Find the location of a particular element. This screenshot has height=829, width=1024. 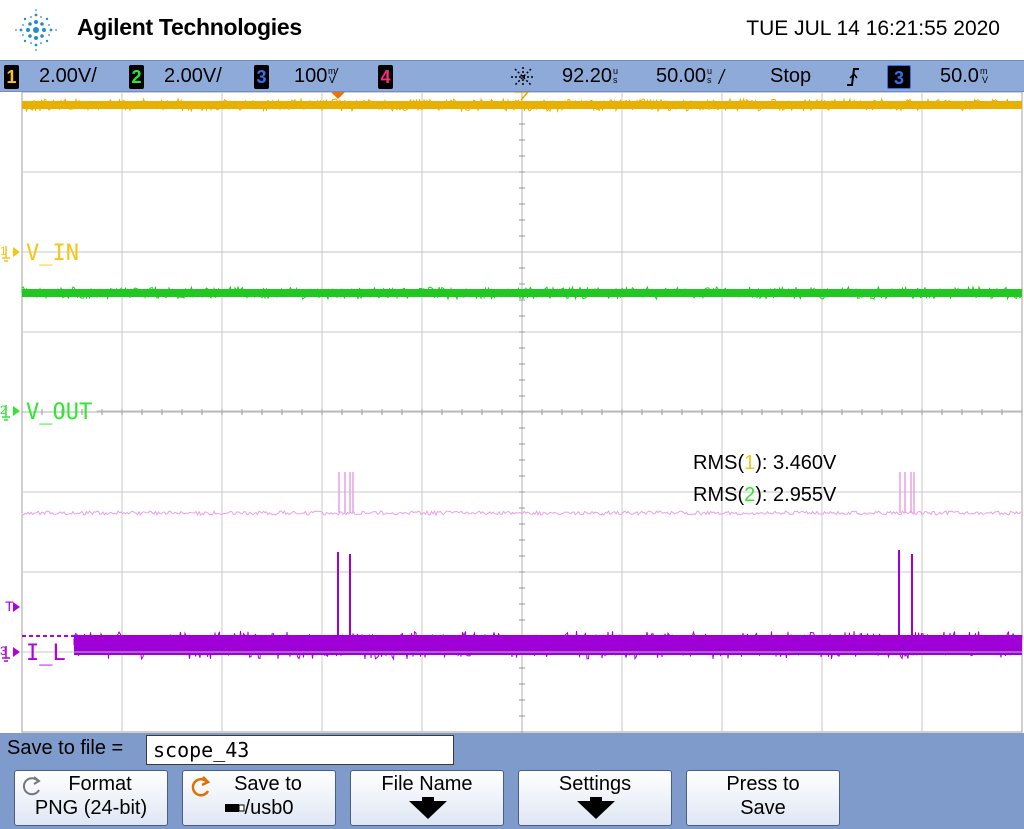

microsecond-unit-icon: us is located at coordinates (615, 75).